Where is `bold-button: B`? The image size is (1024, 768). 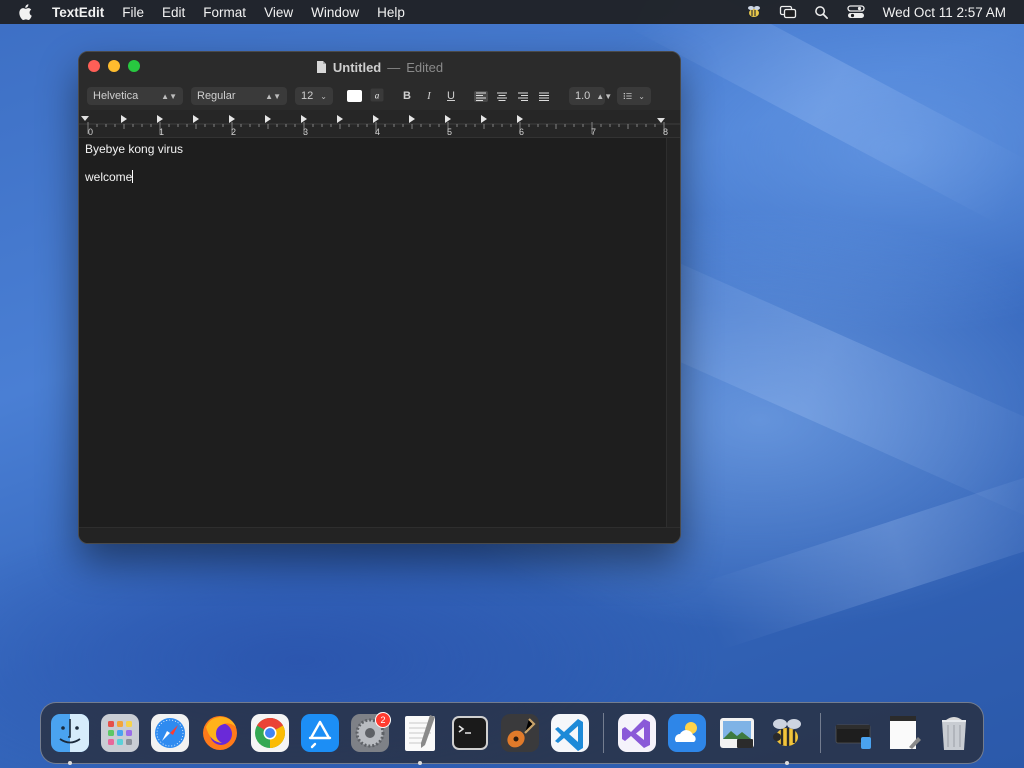 bold-button: B is located at coordinates (407, 96).